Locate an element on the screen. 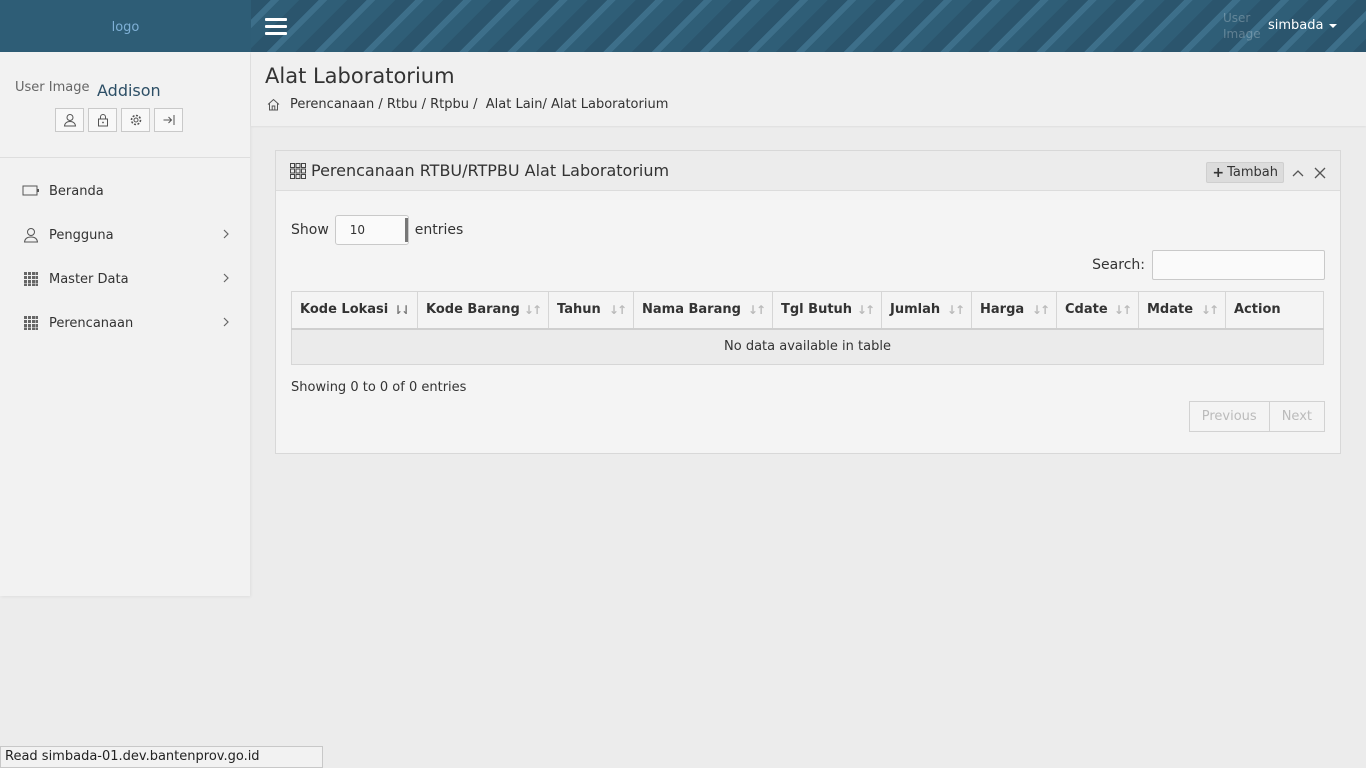  sidebar-item-label: Master Data is located at coordinates (89, 279).